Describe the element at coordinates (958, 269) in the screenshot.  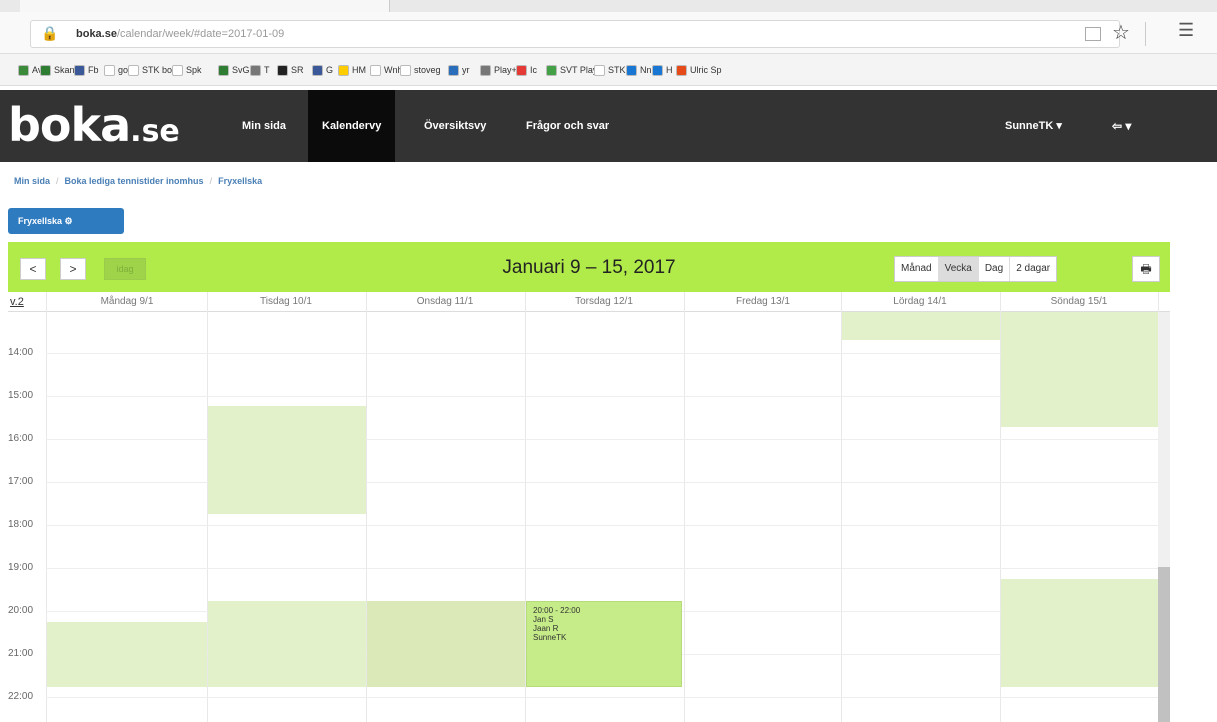
I see `view-week-button: Vecka` at that location.